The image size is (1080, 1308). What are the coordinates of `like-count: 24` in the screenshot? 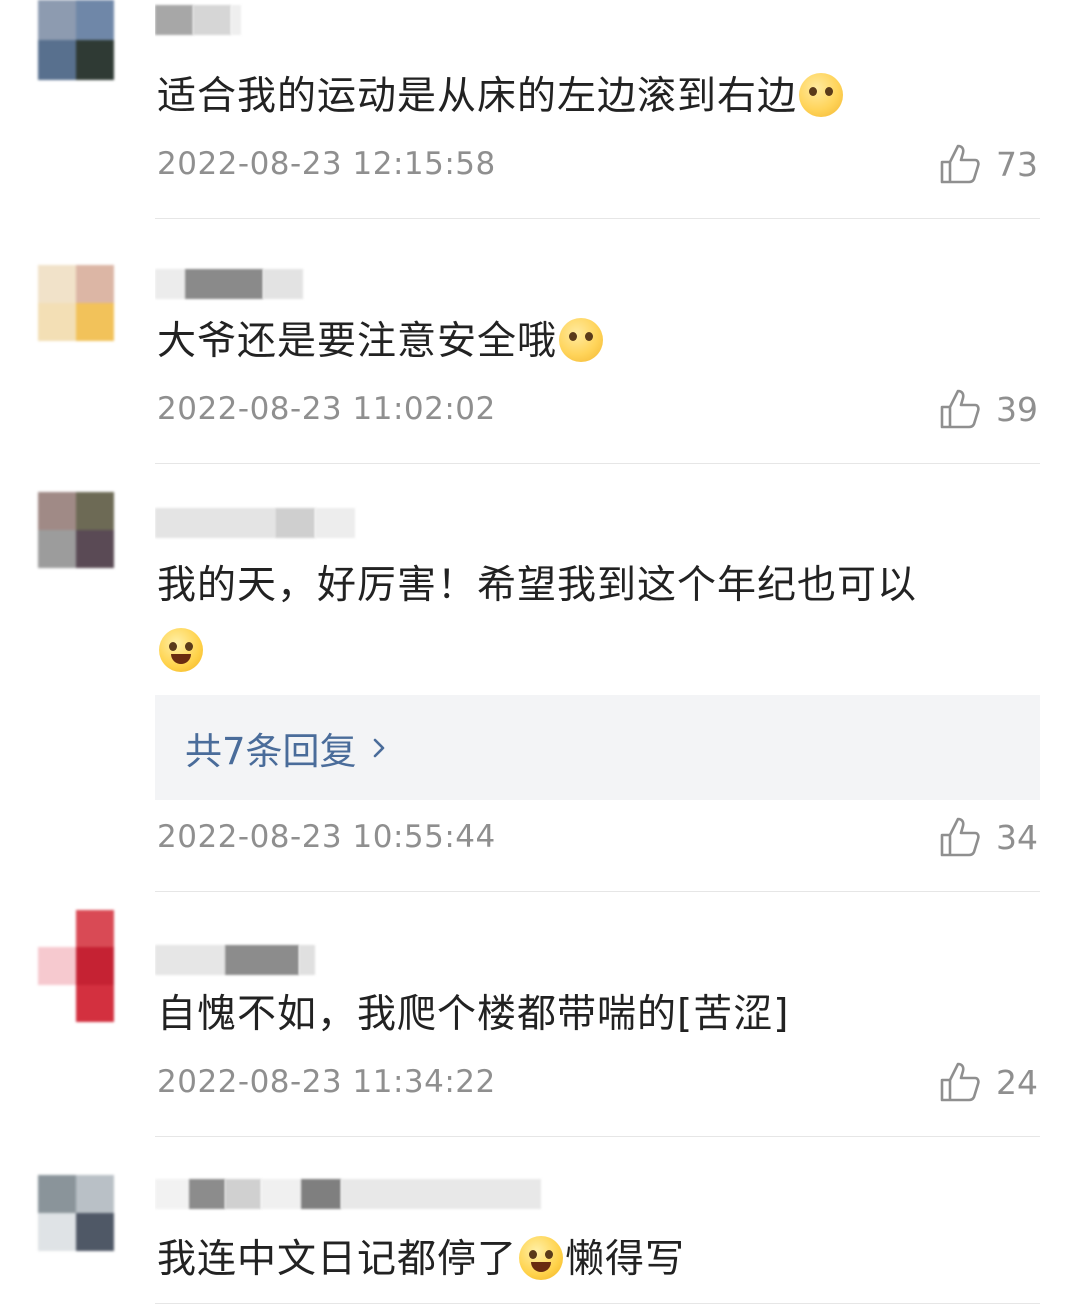 It's located at (1017, 1082).